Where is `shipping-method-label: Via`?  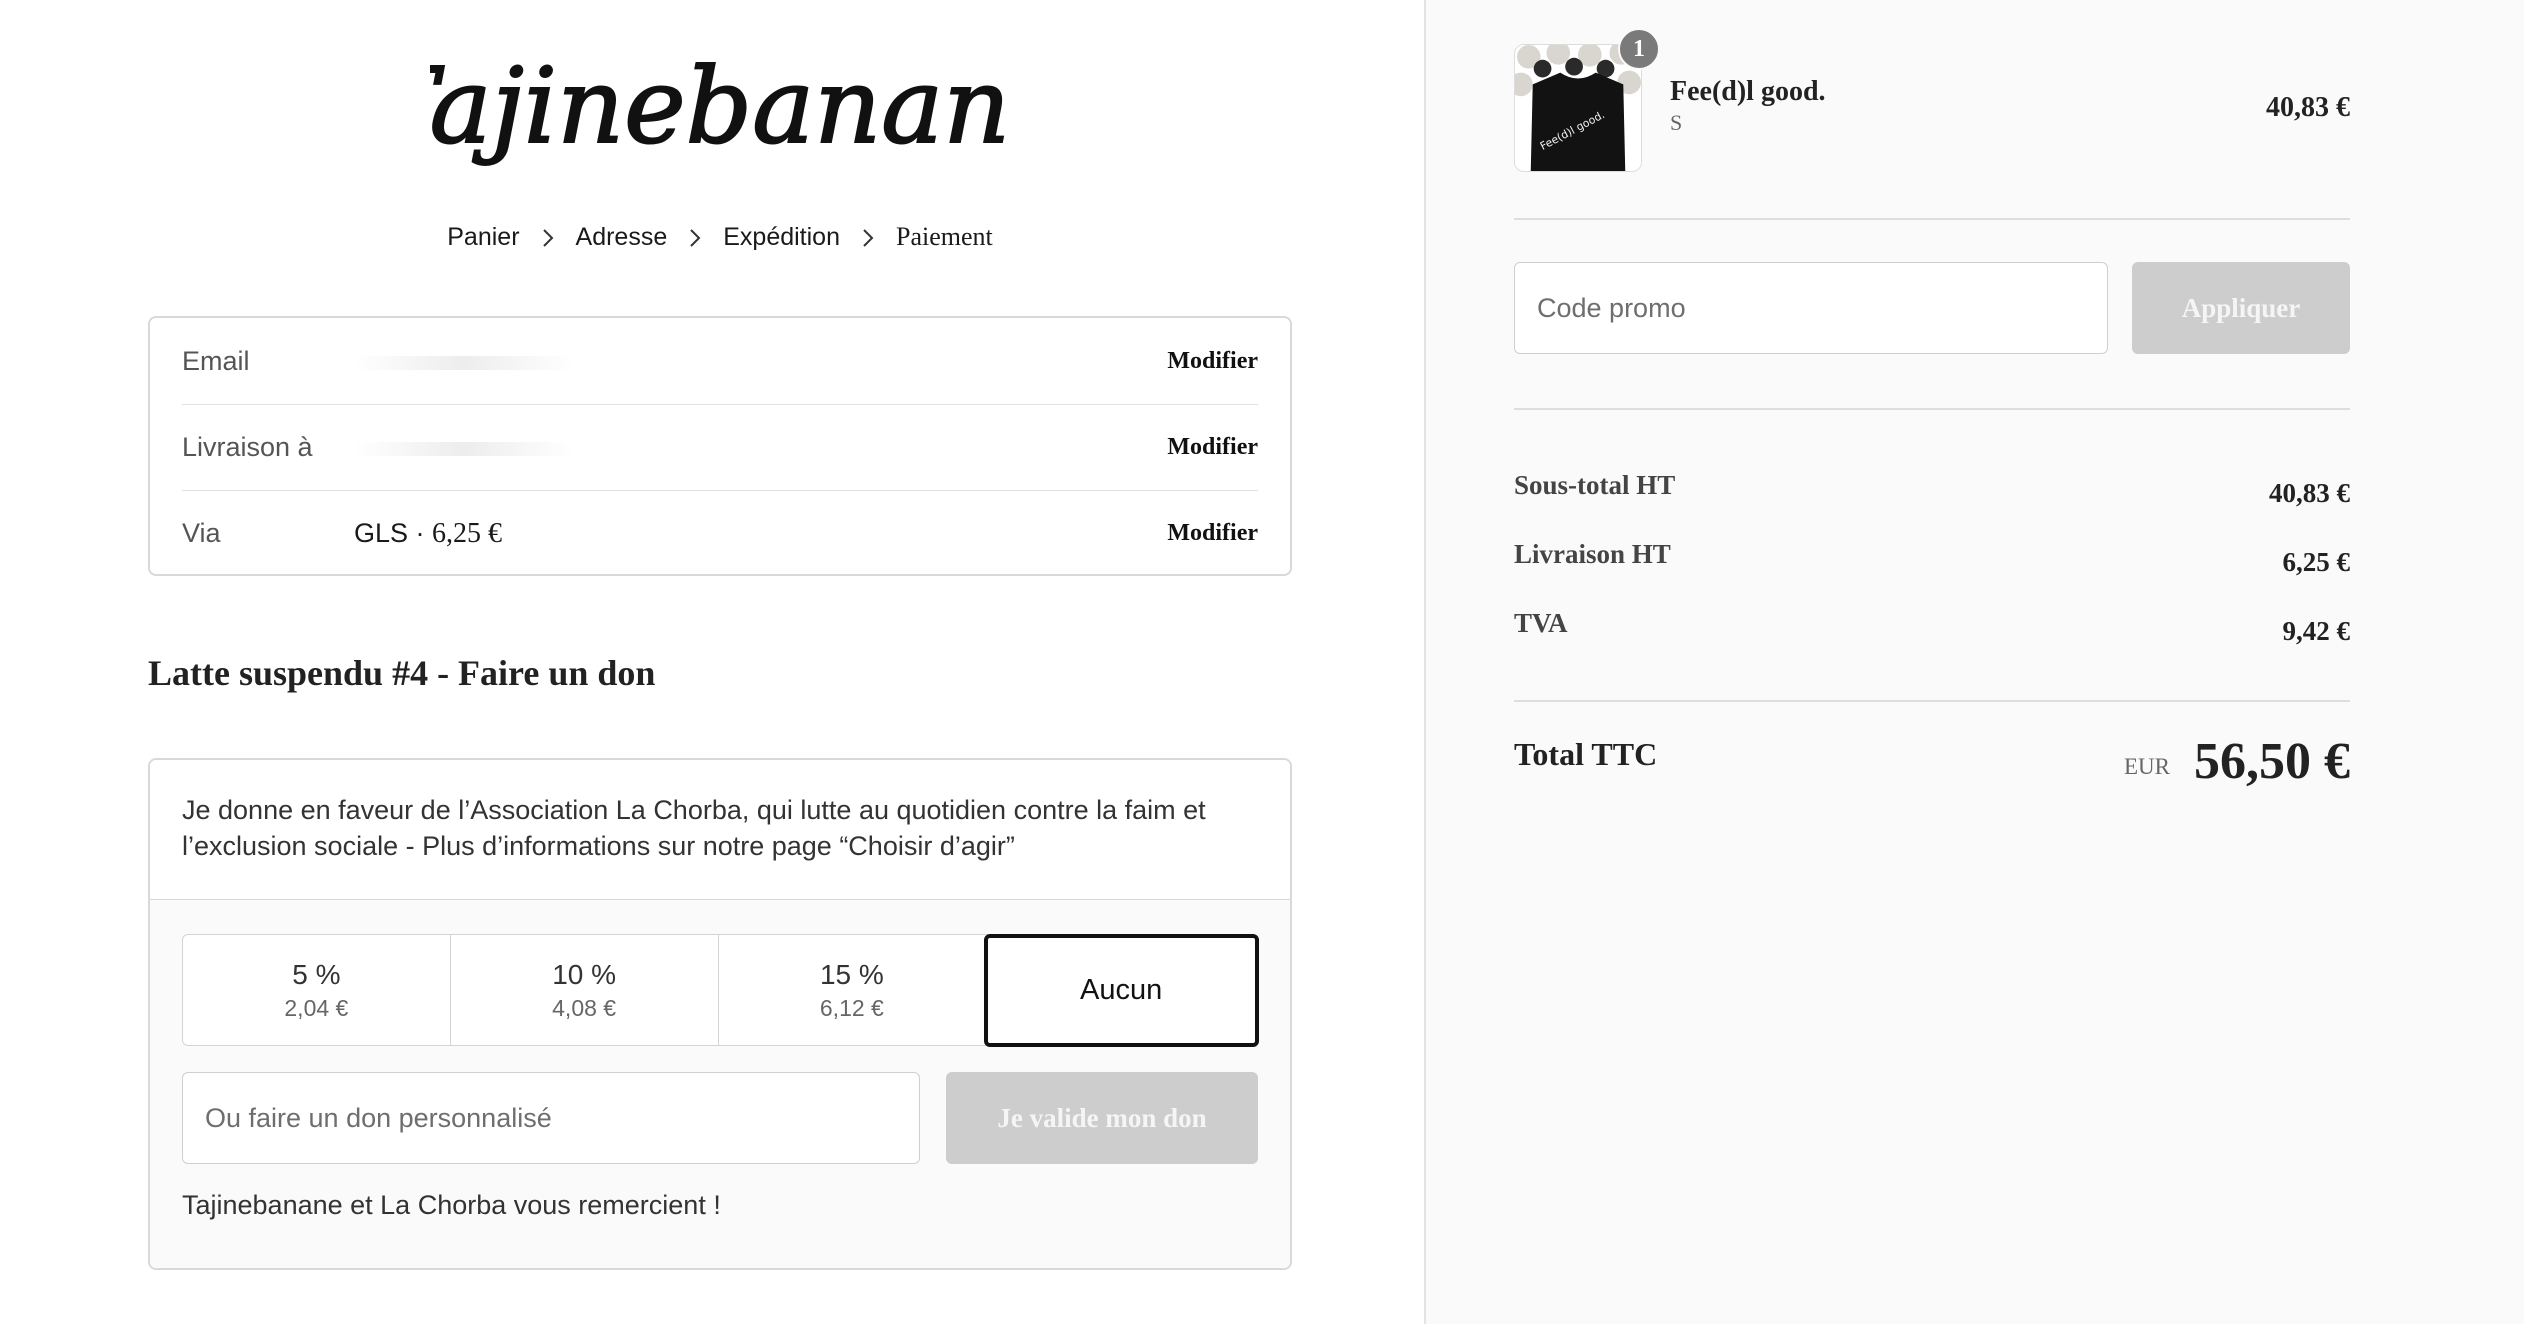
shipping-method-label: Via is located at coordinates (201, 533).